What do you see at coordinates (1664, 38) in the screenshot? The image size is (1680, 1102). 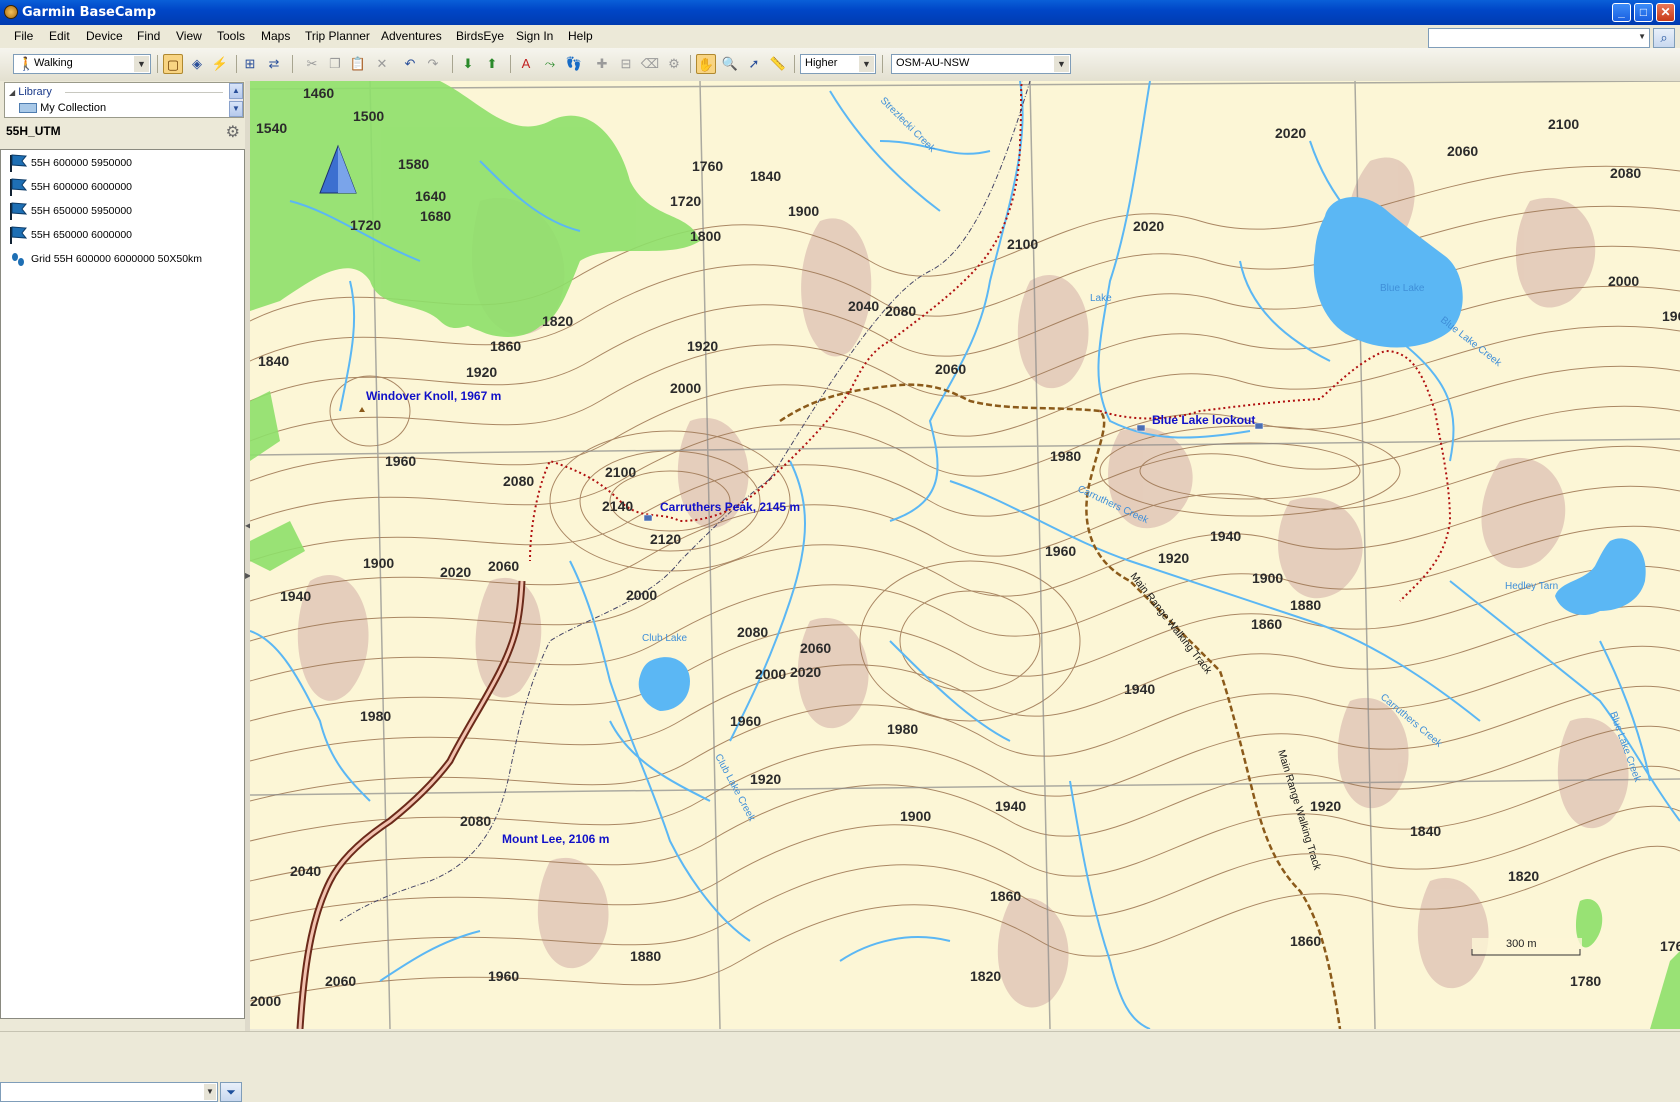 I see `search-button: ⌕` at bounding box center [1664, 38].